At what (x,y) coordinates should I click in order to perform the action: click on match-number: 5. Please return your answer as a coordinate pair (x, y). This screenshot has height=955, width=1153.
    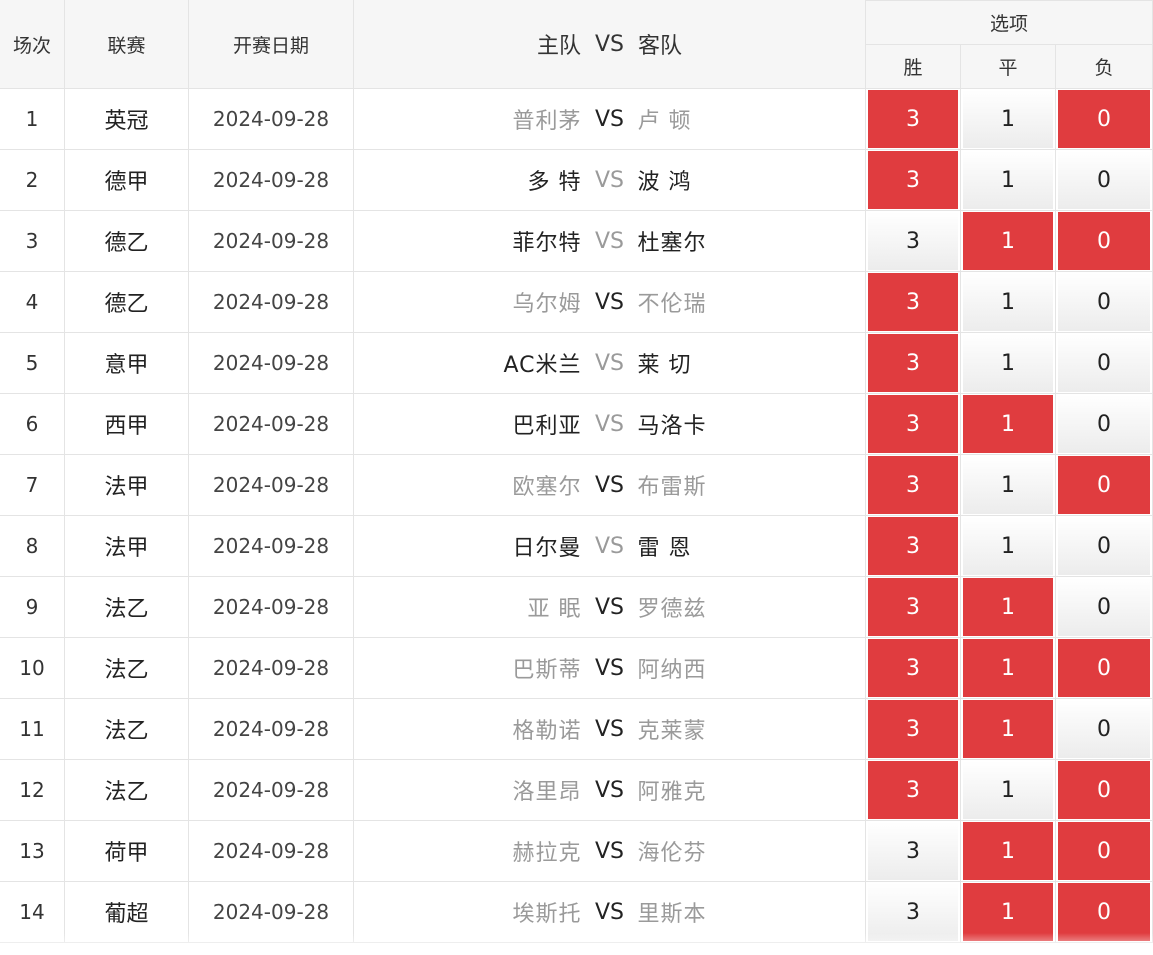
    Looking at the image, I should click on (32, 363).